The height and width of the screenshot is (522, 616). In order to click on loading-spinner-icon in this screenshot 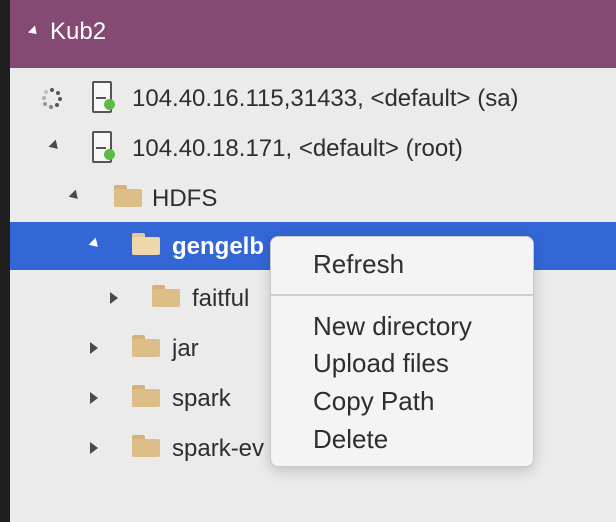, I will do `click(52, 98)`.